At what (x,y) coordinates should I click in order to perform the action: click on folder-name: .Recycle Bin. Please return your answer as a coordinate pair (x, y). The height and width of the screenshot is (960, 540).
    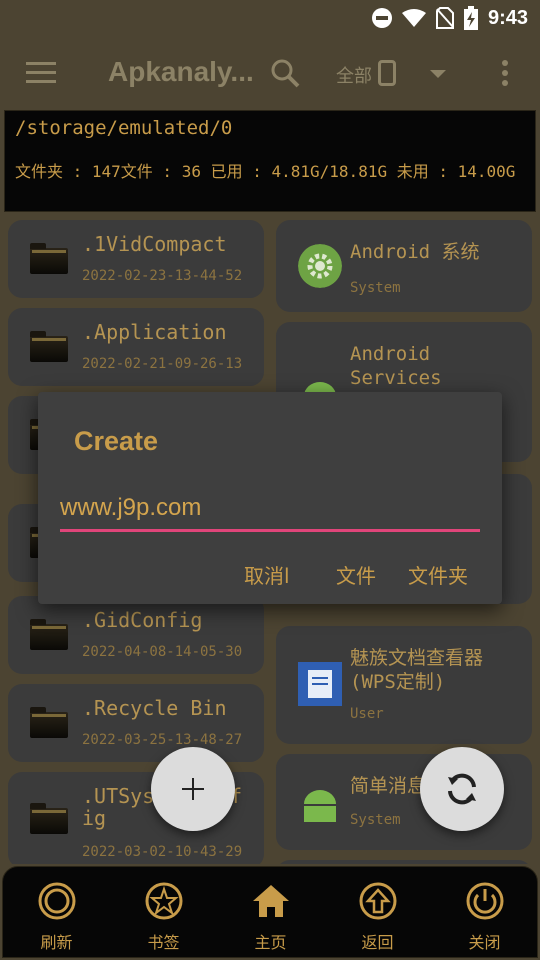
    Looking at the image, I should click on (154, 708).